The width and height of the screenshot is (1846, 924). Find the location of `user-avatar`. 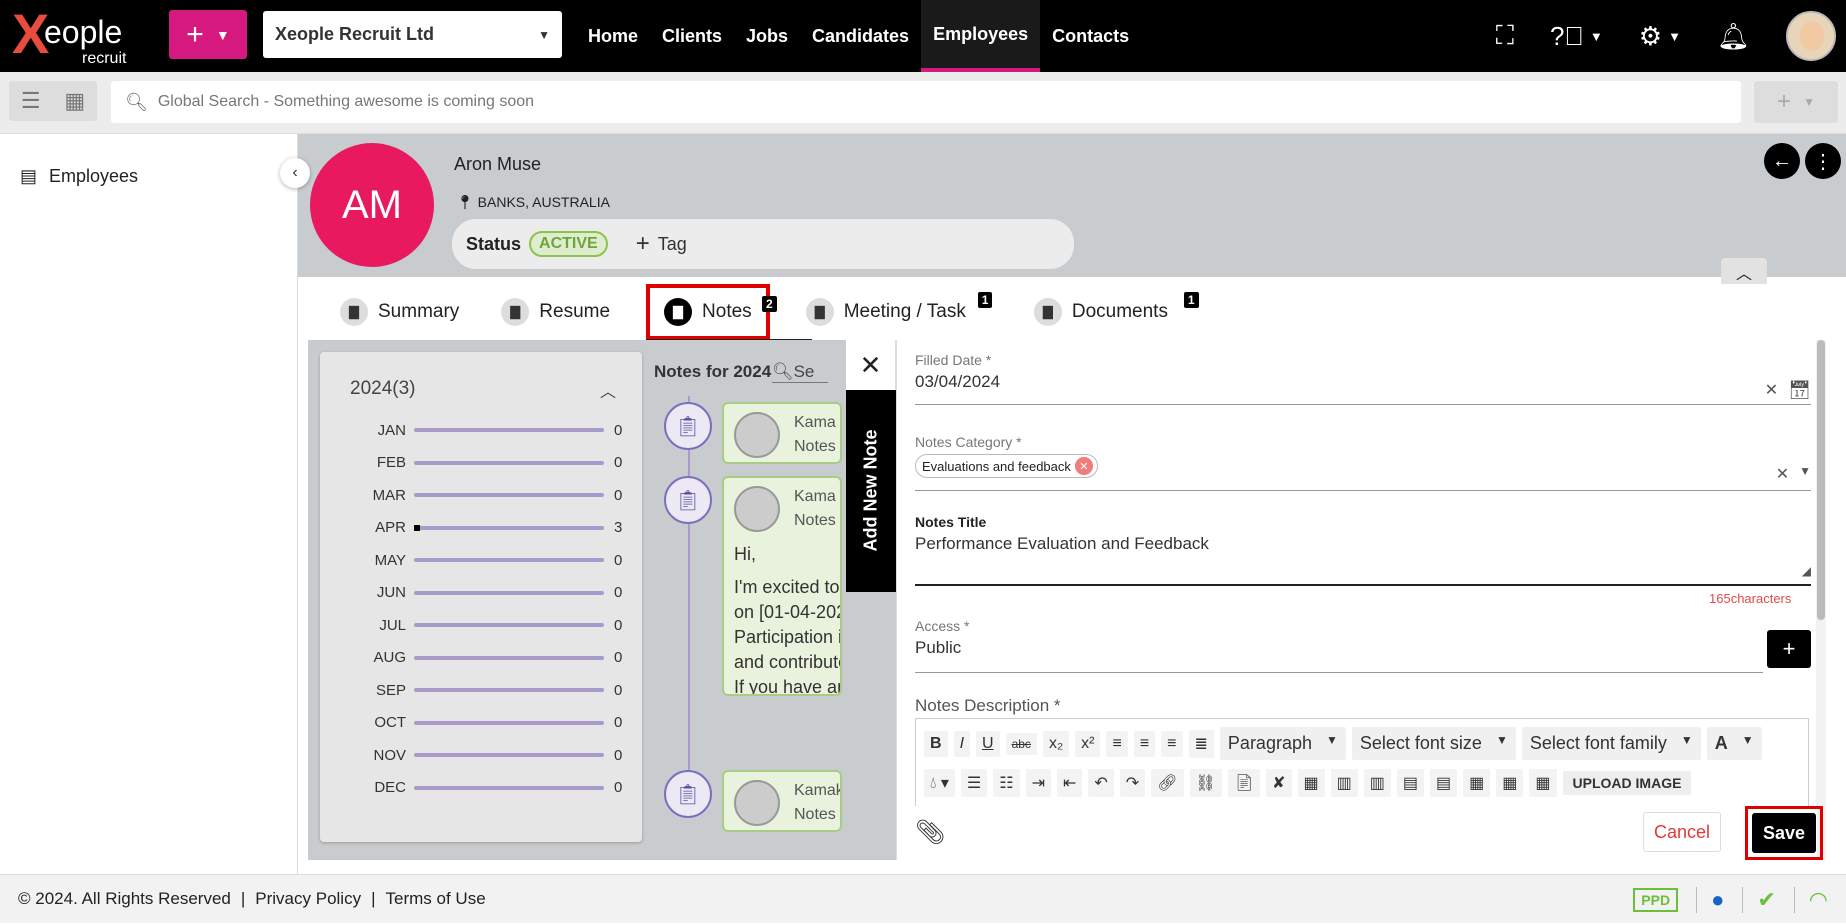

user-avatar is located at coordinates (1811, 36).